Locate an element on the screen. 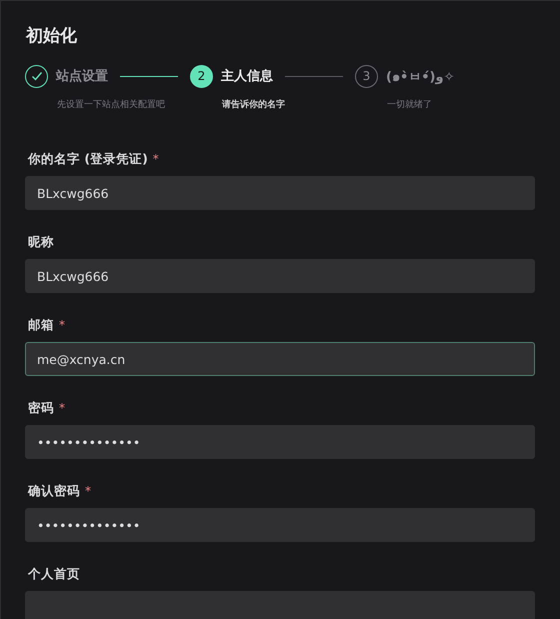  step-title: 站点设置 is located at coordinates (82, 76).